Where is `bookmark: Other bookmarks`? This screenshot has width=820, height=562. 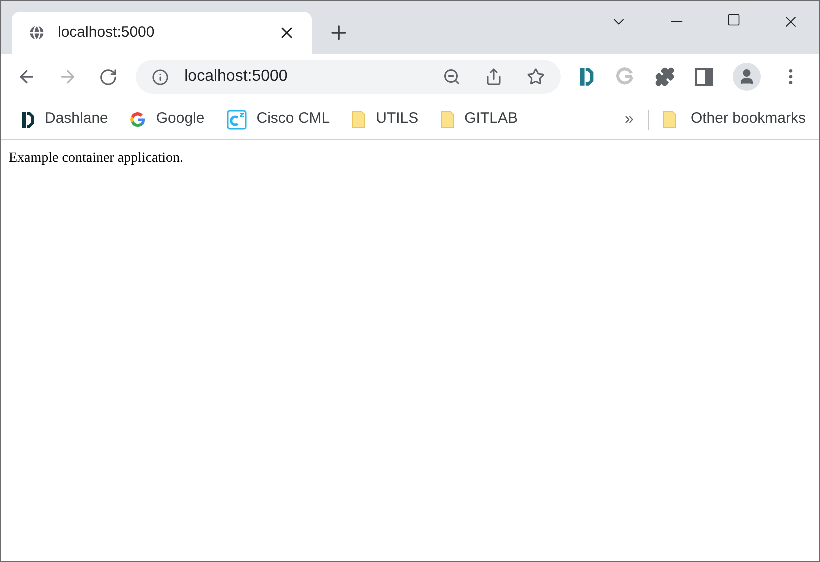 bookmark: Other bookmarks is located at coordinates (734, 119).